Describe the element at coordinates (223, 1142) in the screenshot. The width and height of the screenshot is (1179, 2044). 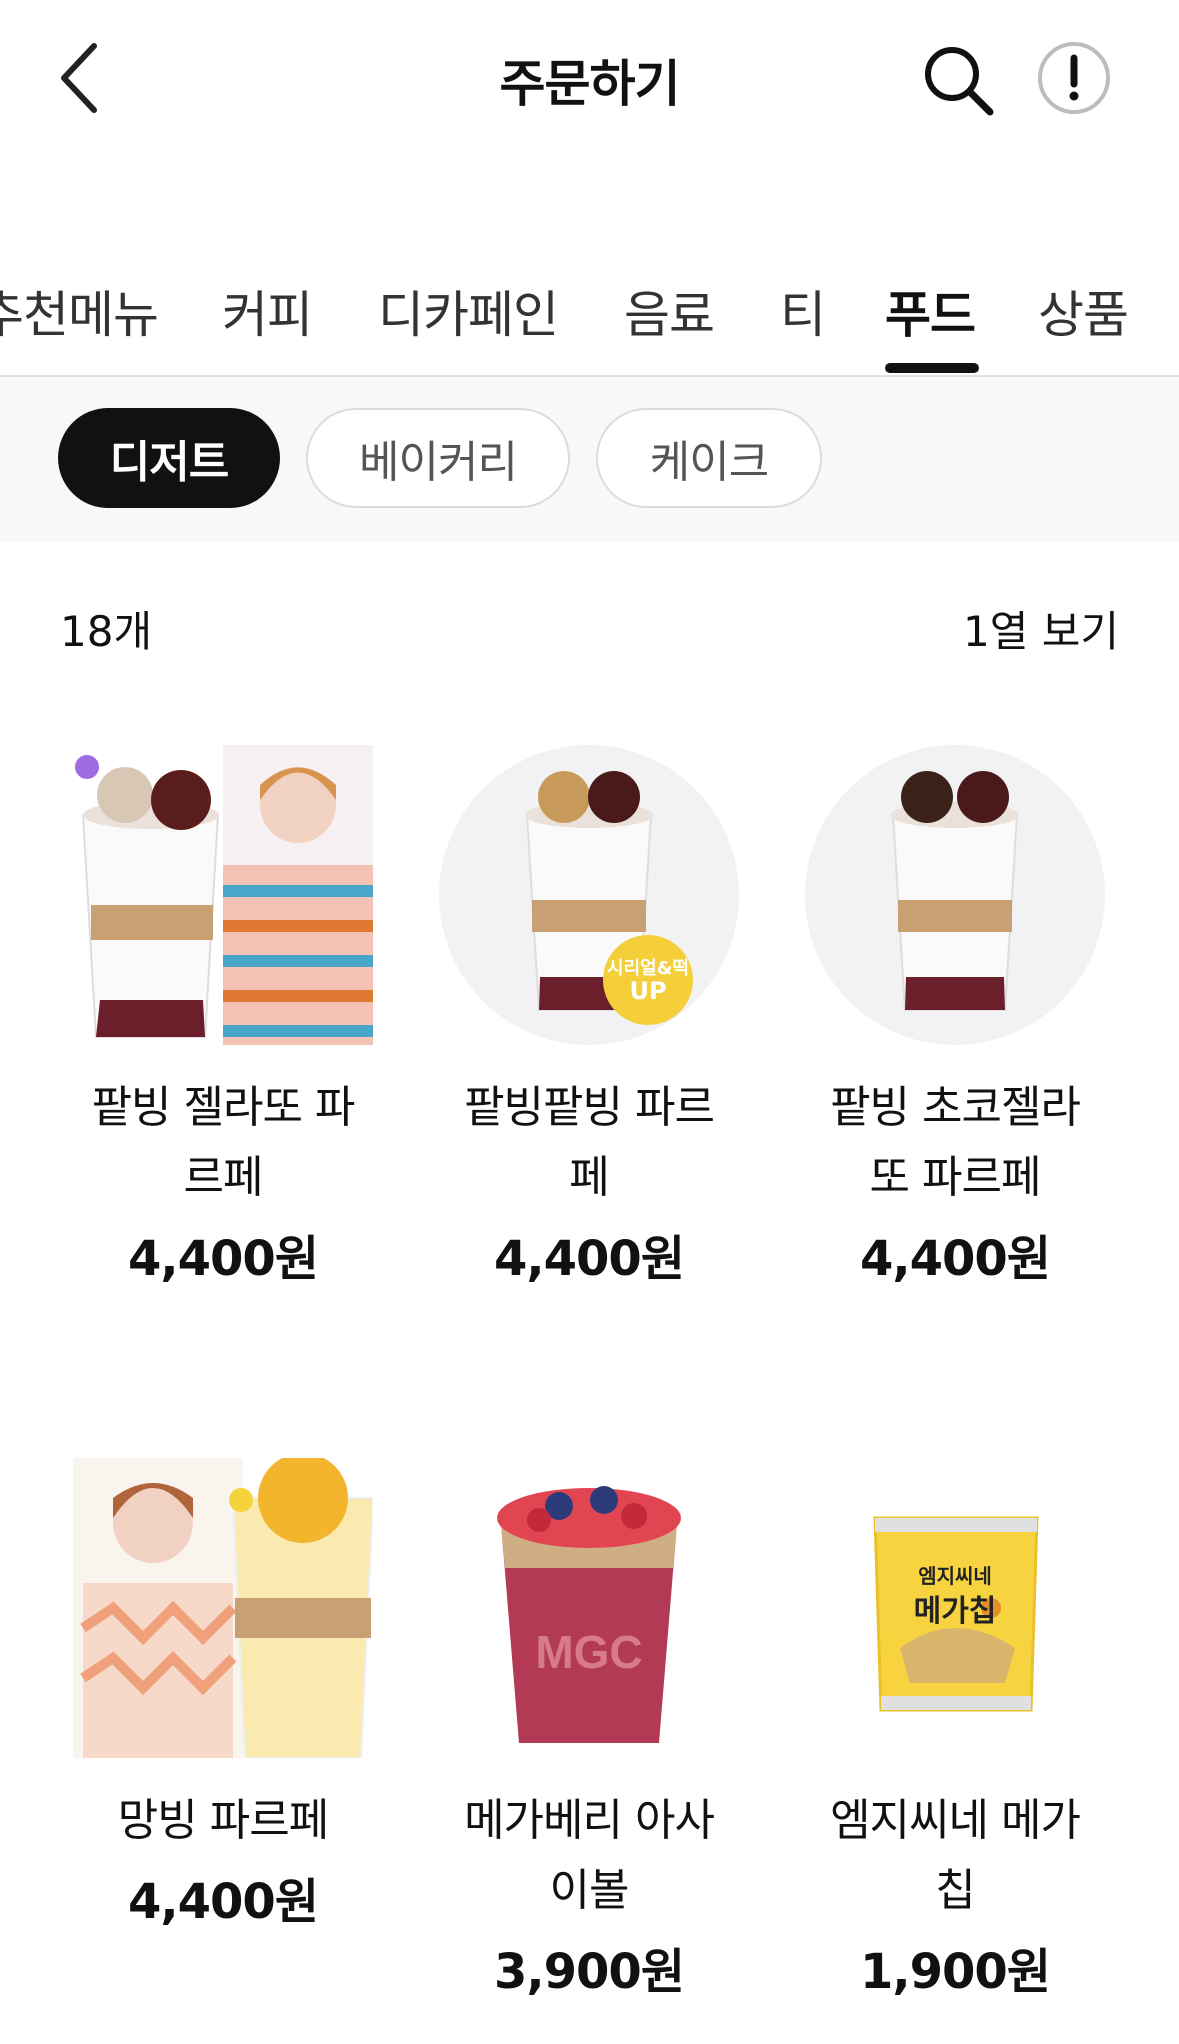
I see `product-name: 팥빙 젤라또 파 르페` at that location.